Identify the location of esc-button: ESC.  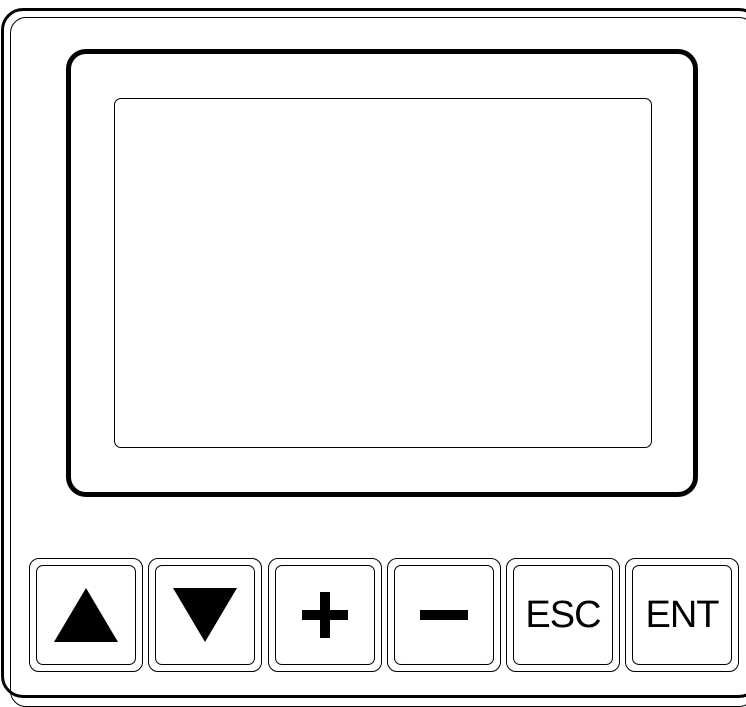
(563, 615).